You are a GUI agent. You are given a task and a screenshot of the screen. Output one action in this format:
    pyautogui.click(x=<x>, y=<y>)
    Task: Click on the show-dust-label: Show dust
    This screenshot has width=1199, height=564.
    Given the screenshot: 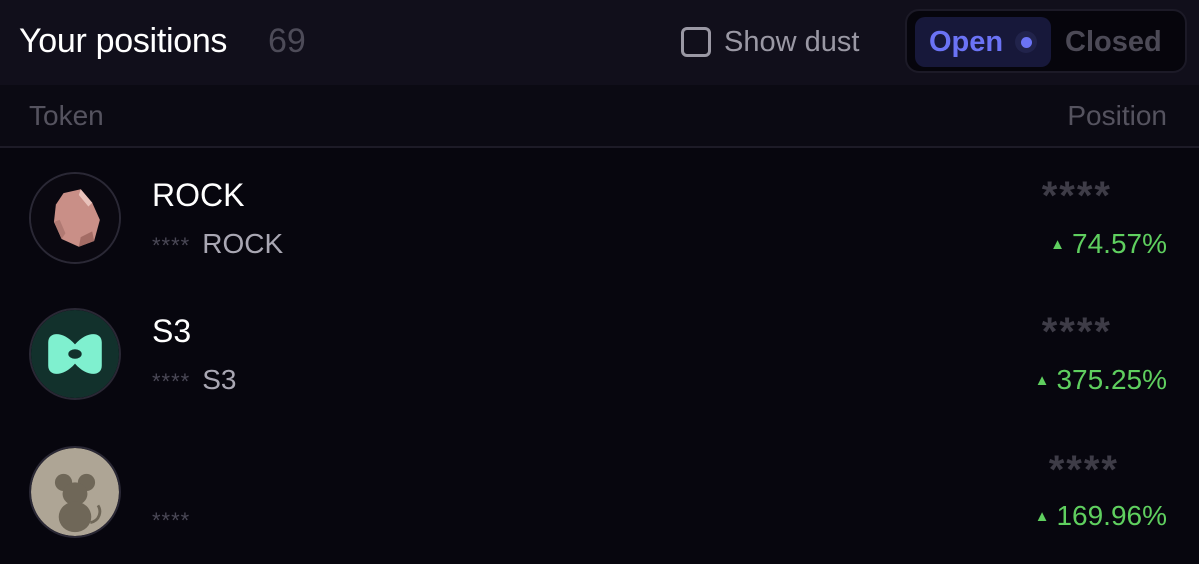 What is the action you would take?
    pyautogui.click(x=792, y=41)
    